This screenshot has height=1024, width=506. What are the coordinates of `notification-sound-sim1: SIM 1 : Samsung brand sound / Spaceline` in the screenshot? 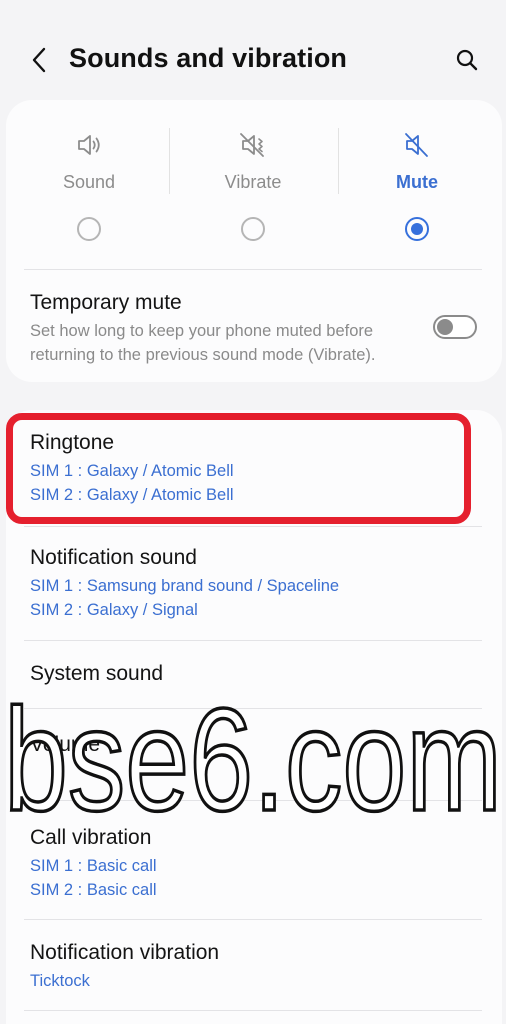 It's located at (185, 586).